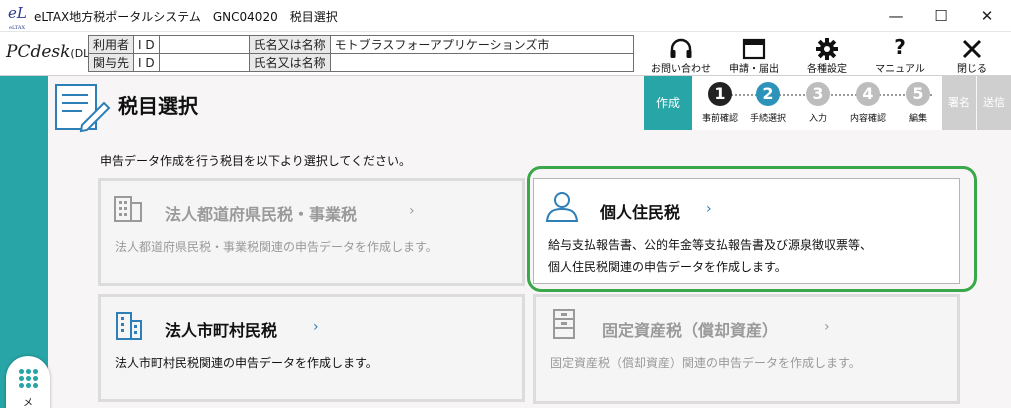 Image resolution: width=1011 pixels, height=408 pixels. I want to click on card-description: 法人都道府県民税・事業税関連の申告データを作成します。, so click(276, 247).